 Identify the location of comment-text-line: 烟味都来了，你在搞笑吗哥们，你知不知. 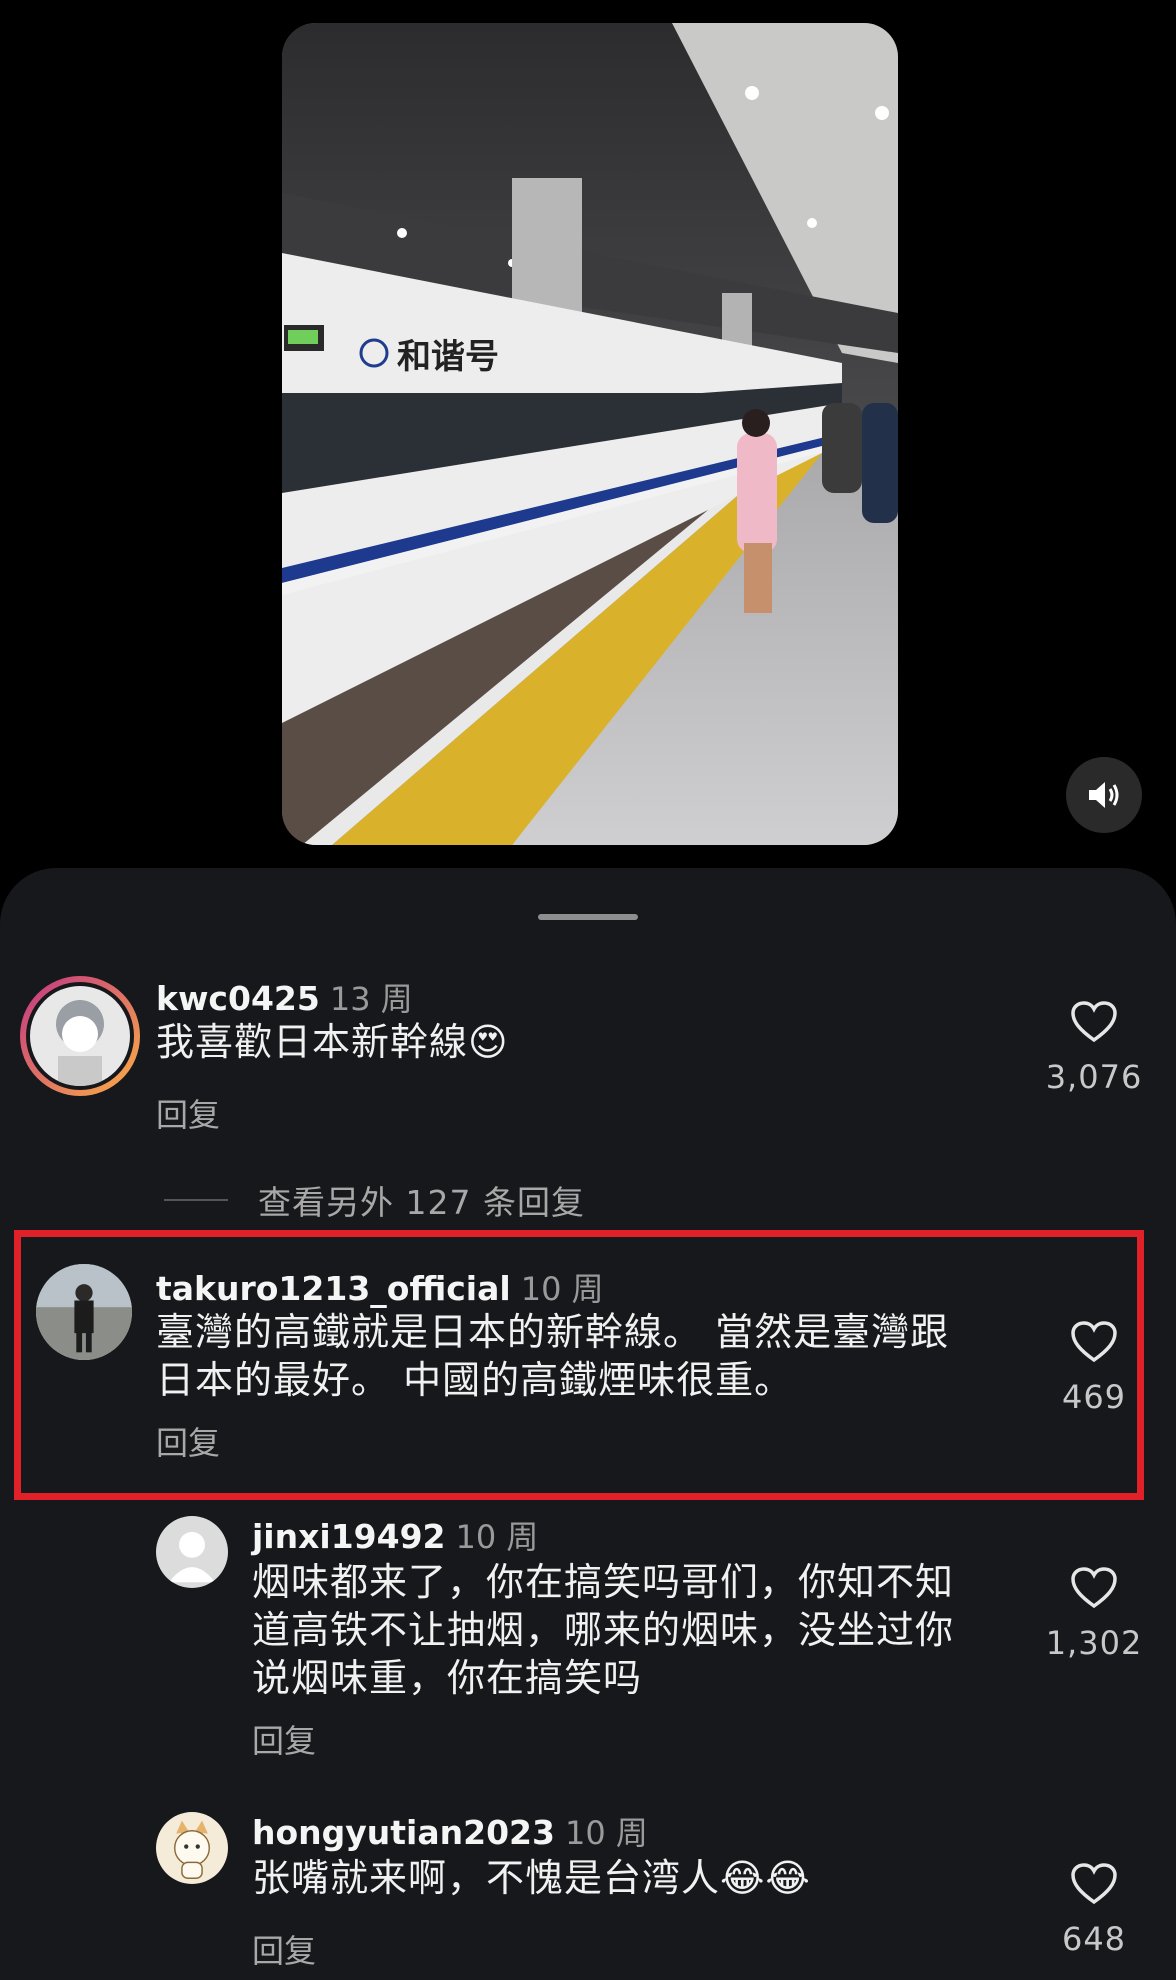
(603, 1582).